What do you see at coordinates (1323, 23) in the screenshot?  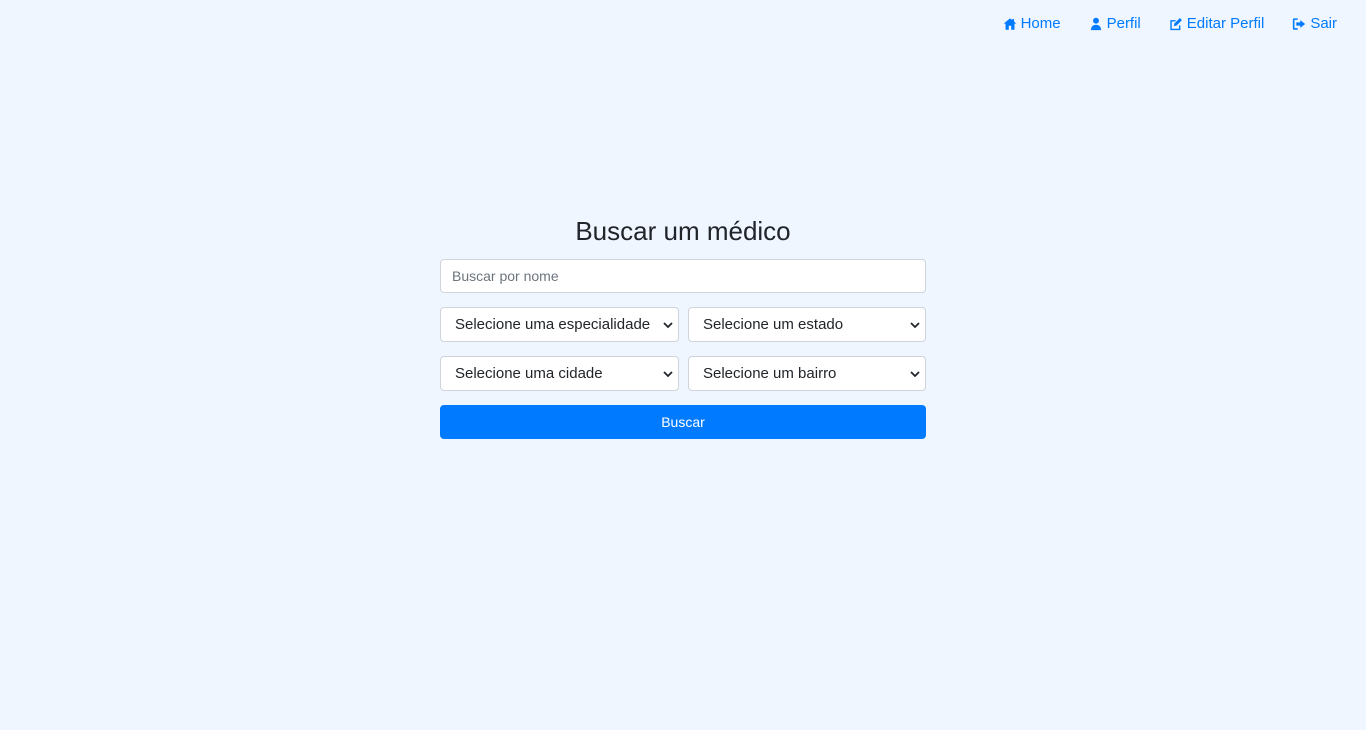 I see `nav-logout-label: Sair` at bounding box center [1323, 23].